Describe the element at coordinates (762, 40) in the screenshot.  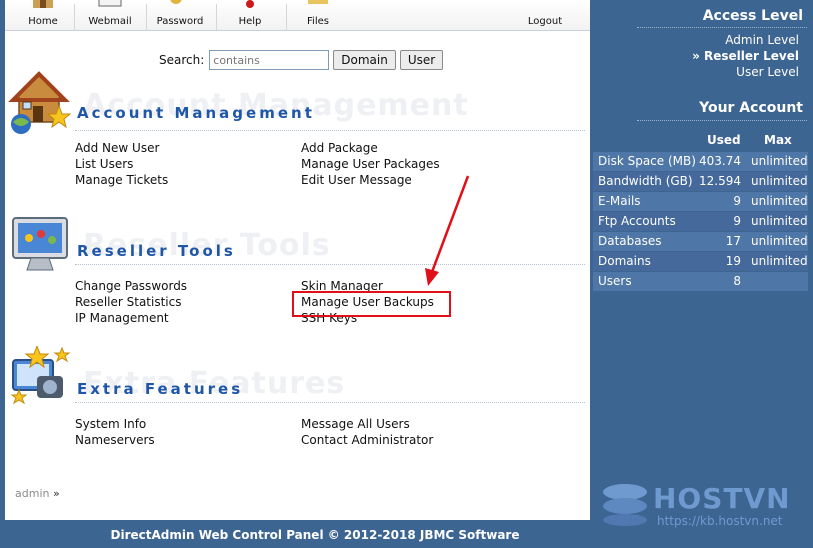
I see `level-admin: Admin Level` at that location.